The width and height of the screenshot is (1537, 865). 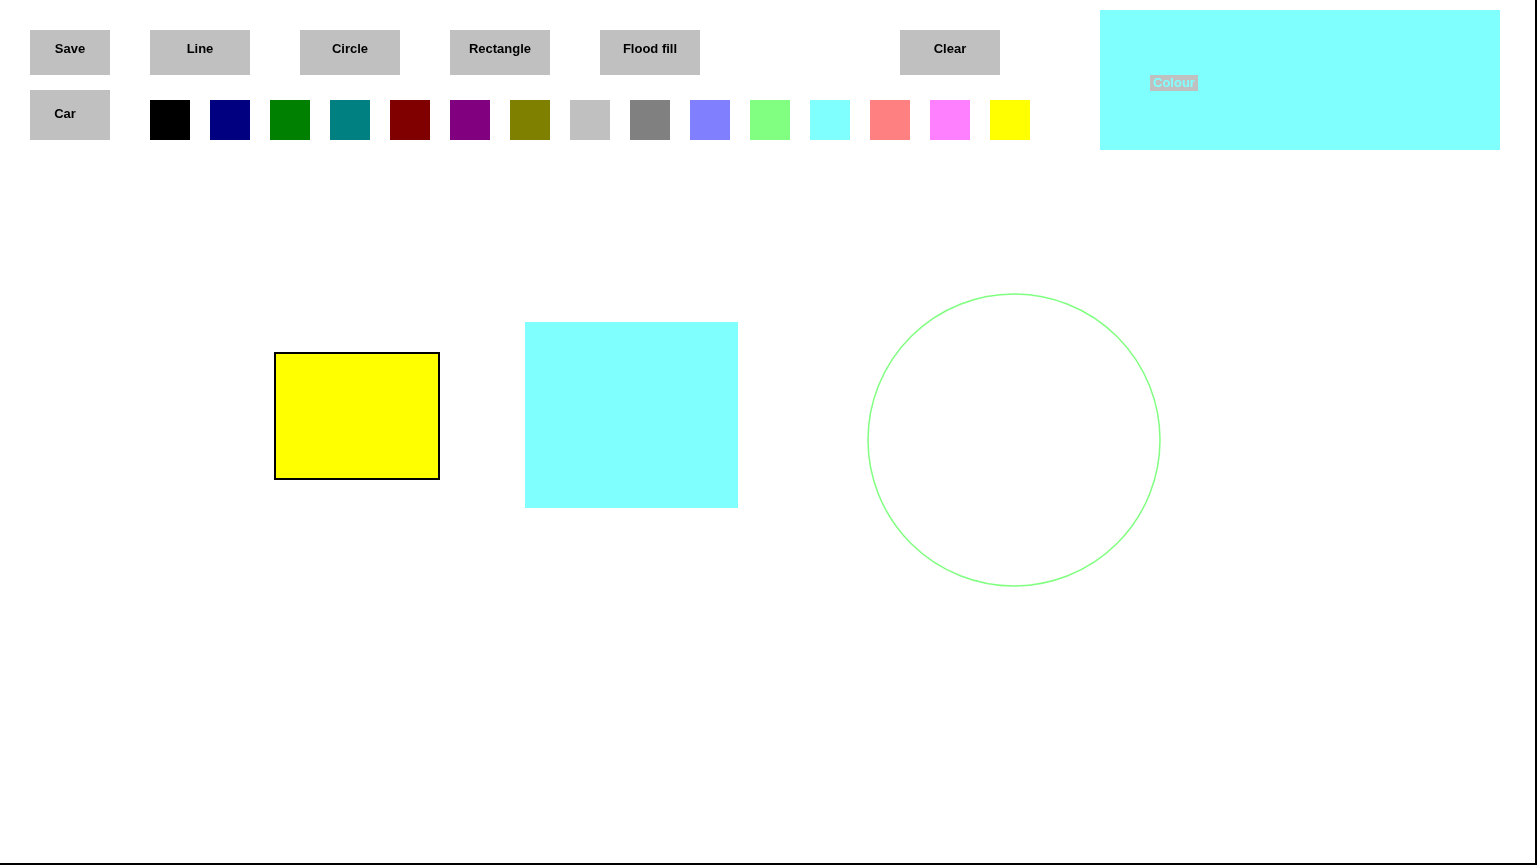 I want to click on colour-label: Colour, so click(x=1174, y=83).